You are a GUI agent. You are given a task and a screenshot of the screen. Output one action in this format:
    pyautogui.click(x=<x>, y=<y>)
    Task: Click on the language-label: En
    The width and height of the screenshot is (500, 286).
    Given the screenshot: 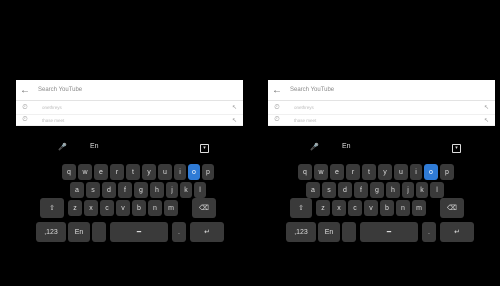 What is the action you would take?
    pyautogui.click(x=94, y=146)
    